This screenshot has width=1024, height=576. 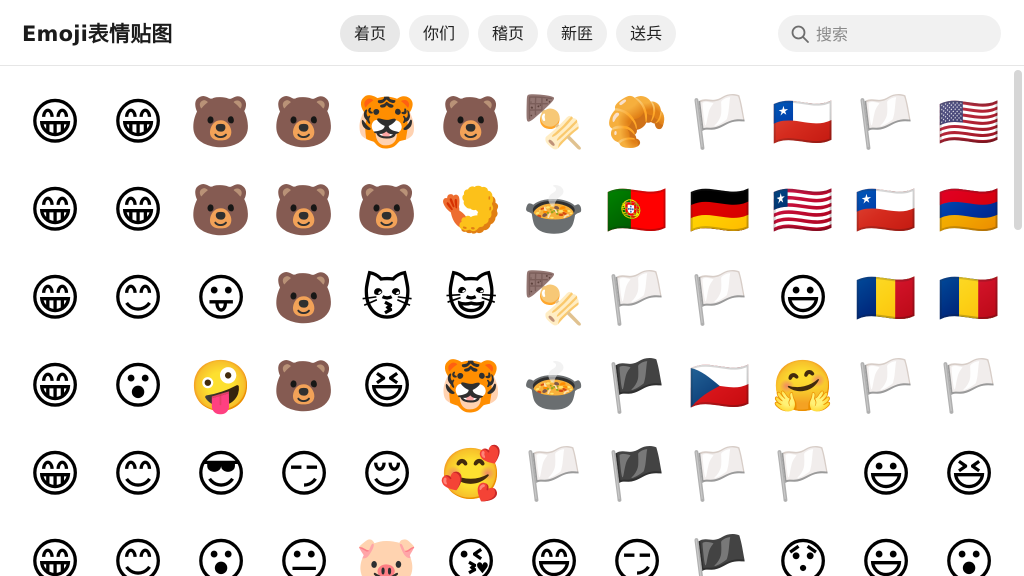 I want to click on category-tabs: 着页 你们 稽页 新匥 送兵, so click(x=508, y=33).